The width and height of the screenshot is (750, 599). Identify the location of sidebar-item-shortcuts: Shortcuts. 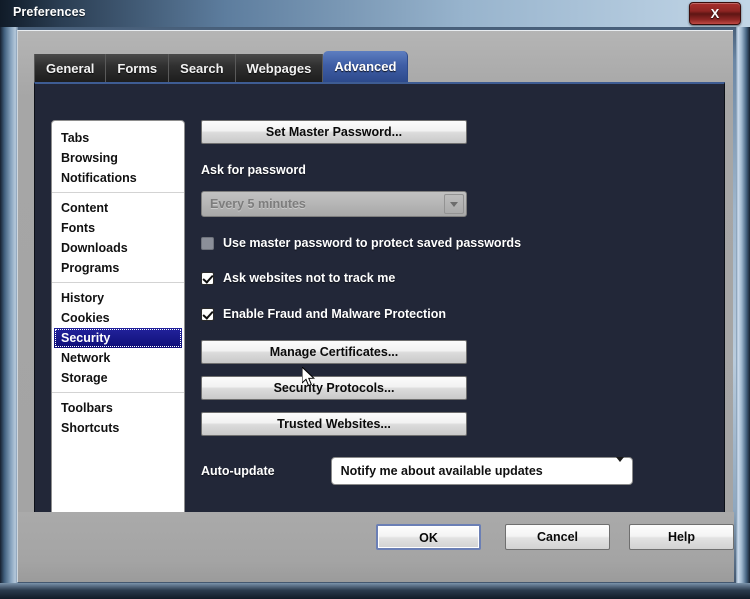
(118, 428).